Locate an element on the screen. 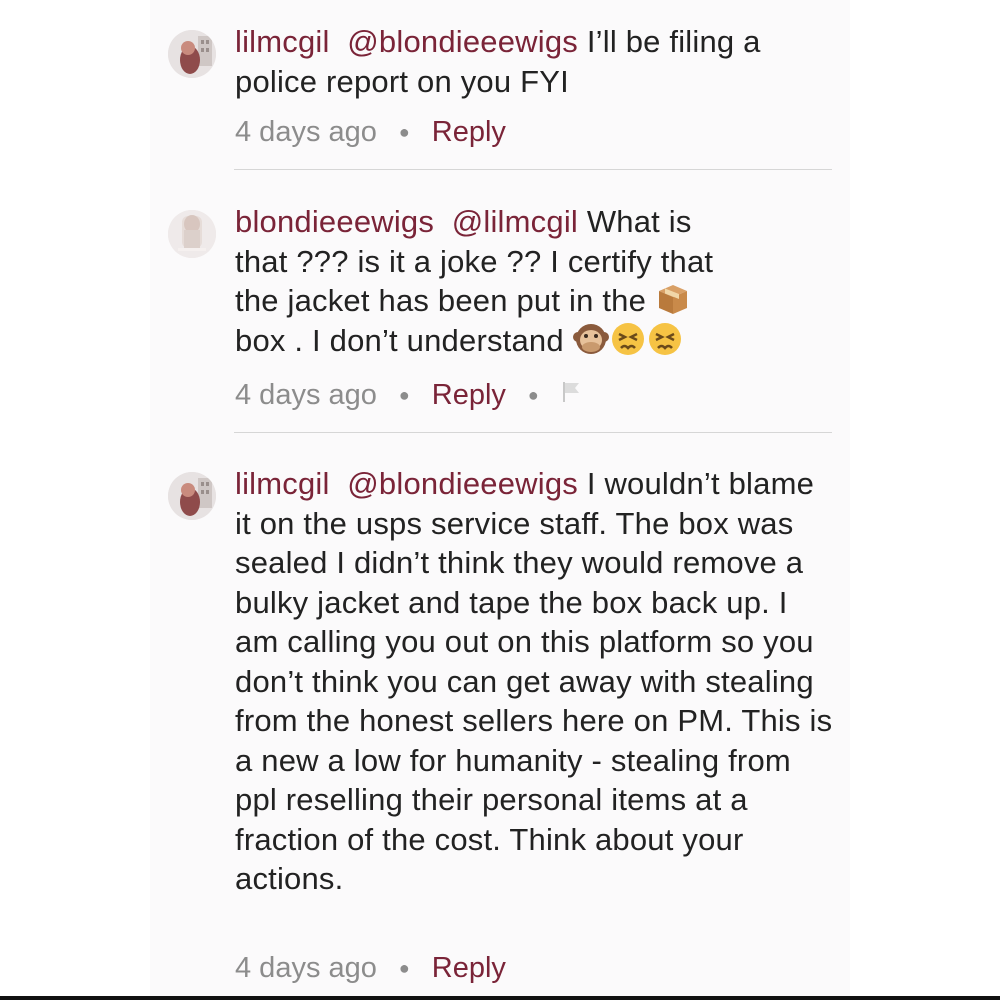 The image size is (1000, 1000). username-link: blondieeewigs is located at coordinates (334, 221).